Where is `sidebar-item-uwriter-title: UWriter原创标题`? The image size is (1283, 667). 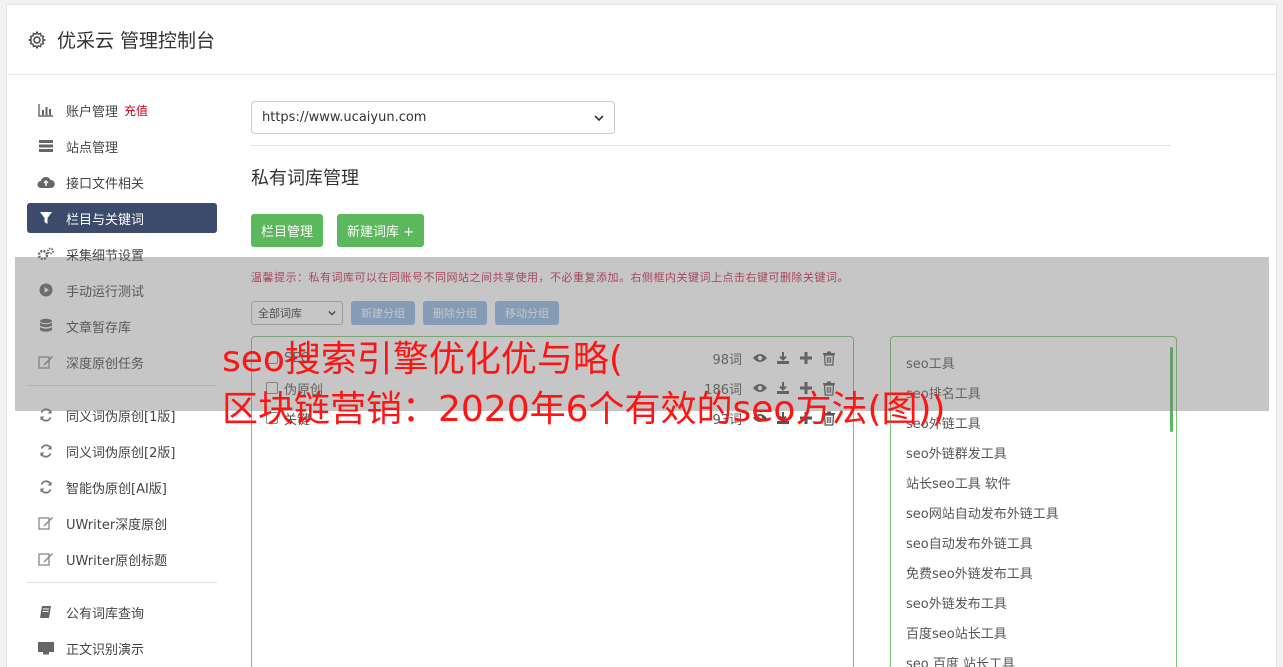
sidebar-item-uwriter-title: UWriter原创标题 is located at coordinates (122, 559).